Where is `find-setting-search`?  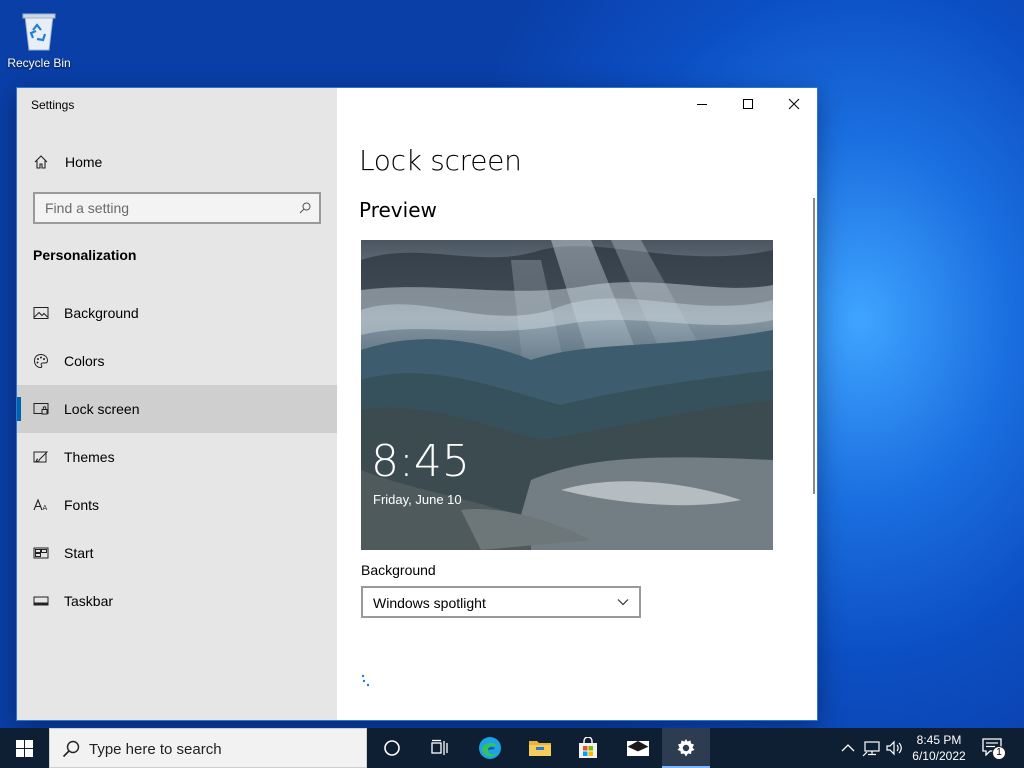 find-setting-search is located at coordinates (177, 208).